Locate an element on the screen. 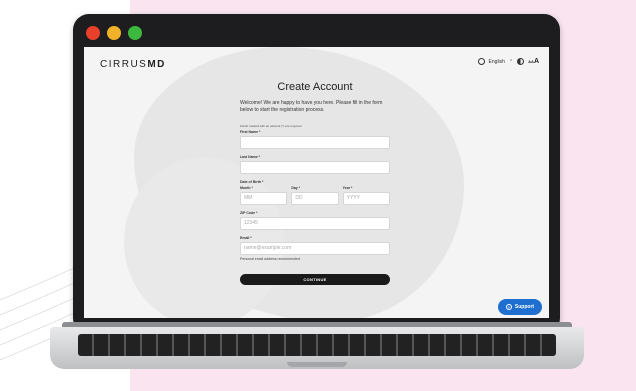  email-input: name@example.com is located at coordinates (315, 248).